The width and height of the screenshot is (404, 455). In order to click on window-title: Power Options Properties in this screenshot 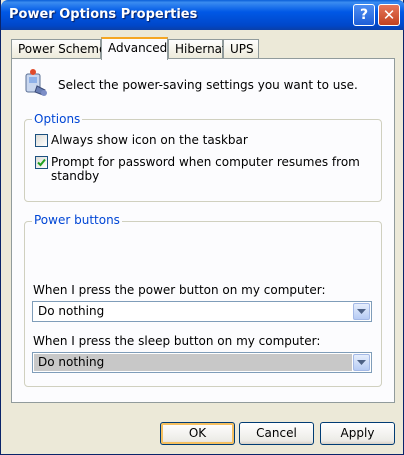, I will do `click(103, 14)`.